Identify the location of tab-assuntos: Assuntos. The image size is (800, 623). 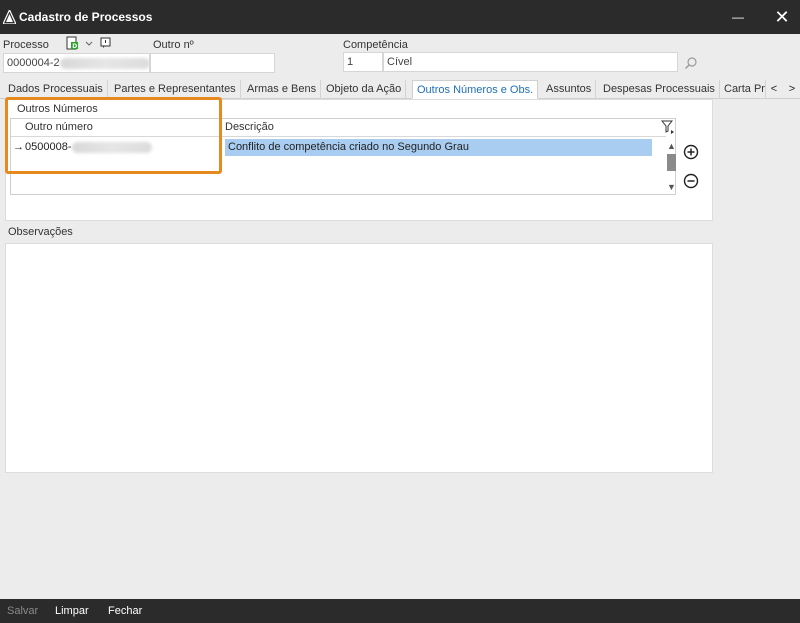
(569, 89).